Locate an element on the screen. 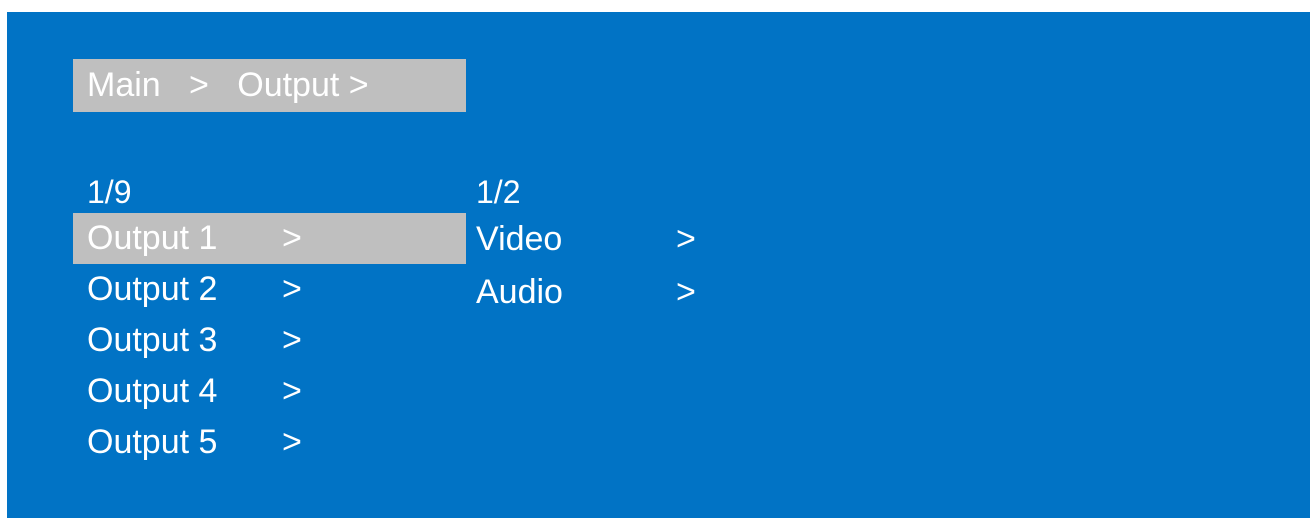 This screenshot has height=518, width=1310. menu-item-audio: Audio > is located at coordinates (667, 292).